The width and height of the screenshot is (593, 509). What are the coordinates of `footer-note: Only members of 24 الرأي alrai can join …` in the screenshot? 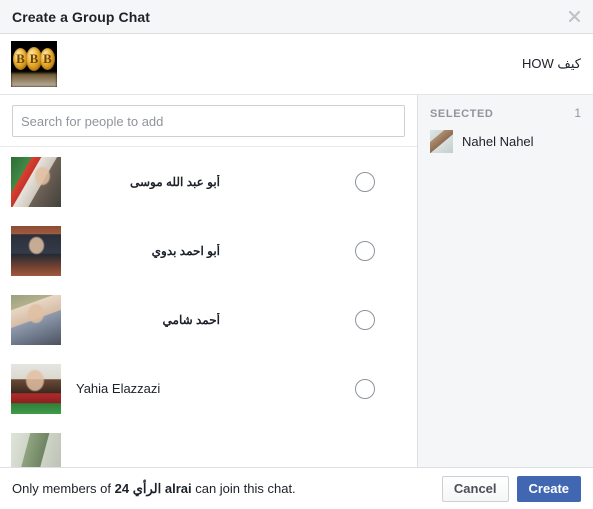 It's located at (154, 489).